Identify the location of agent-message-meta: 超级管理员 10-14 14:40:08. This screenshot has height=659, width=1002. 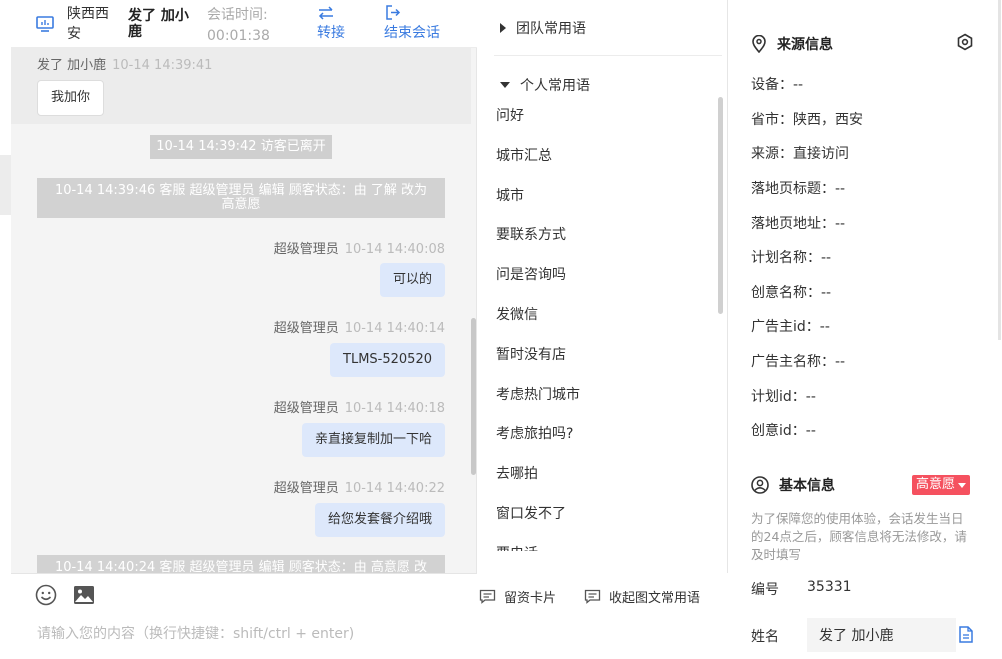
(359, 247).